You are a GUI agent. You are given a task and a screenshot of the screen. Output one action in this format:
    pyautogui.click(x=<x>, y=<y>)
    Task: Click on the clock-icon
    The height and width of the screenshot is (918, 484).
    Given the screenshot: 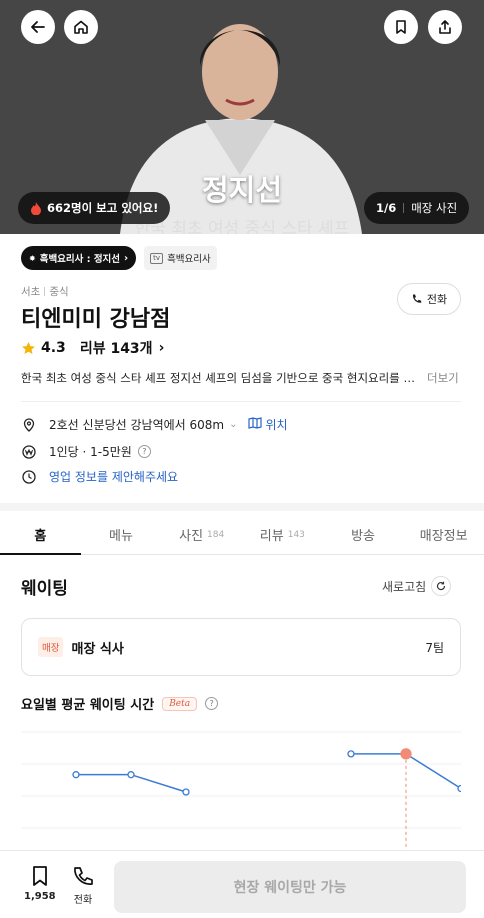 What is the action you would take?
    pyautogui.click(x=29, y=477)
    